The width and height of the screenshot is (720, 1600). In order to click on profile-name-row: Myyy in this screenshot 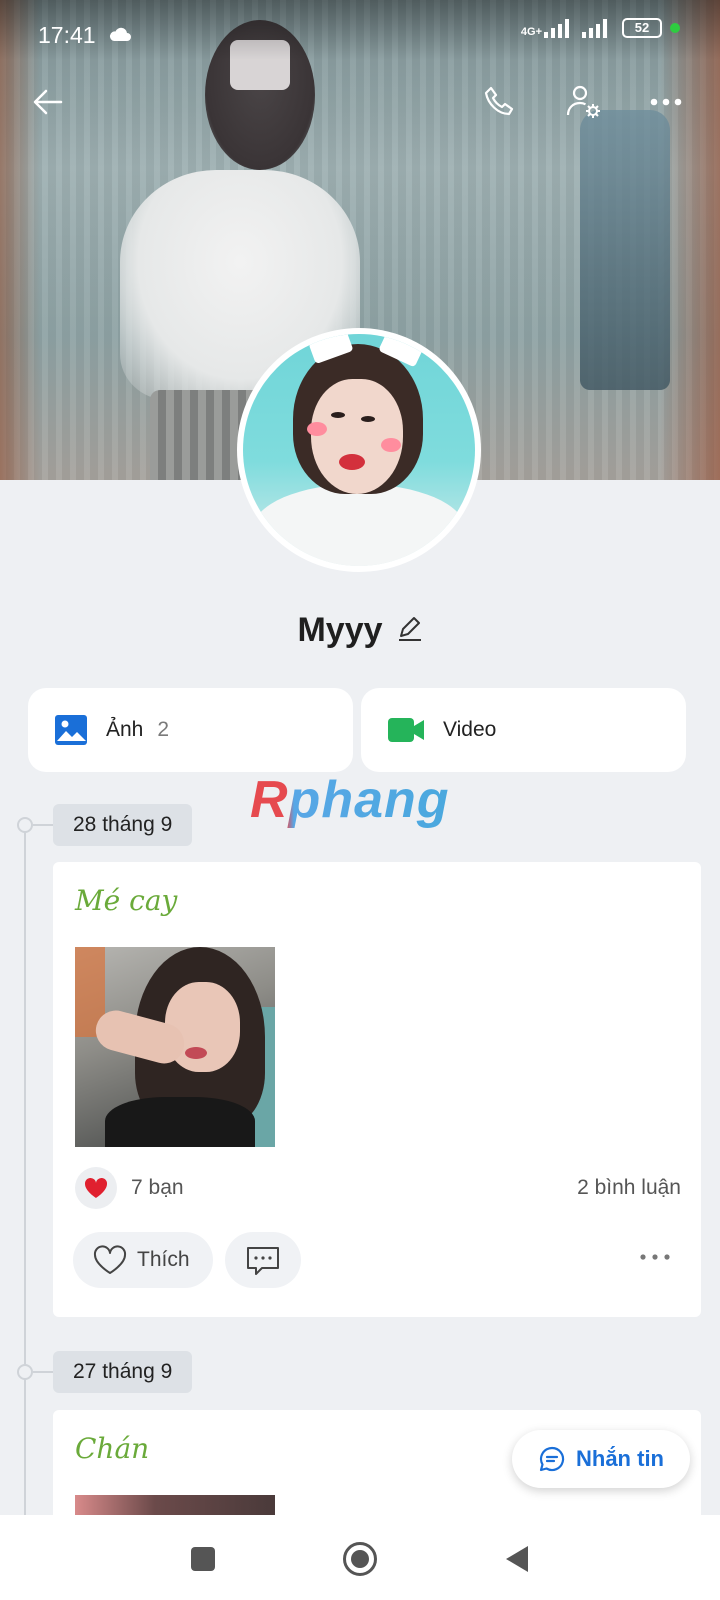, I will do `click(360, 630)`.